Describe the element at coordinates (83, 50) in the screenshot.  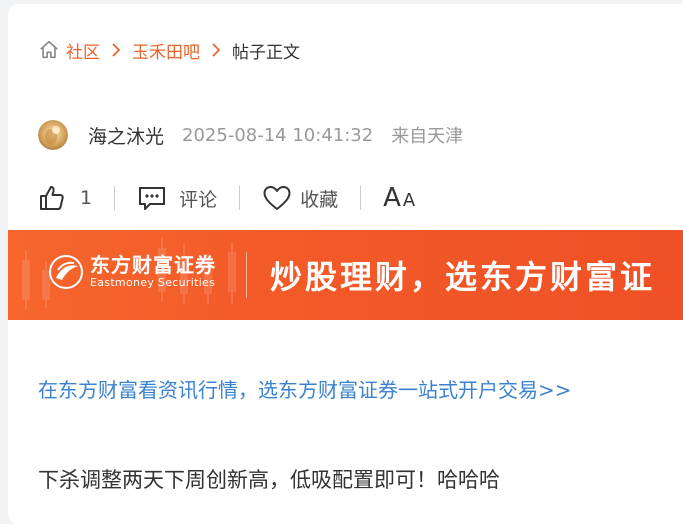
I see `breadcrumb-community: 社区` at that location.